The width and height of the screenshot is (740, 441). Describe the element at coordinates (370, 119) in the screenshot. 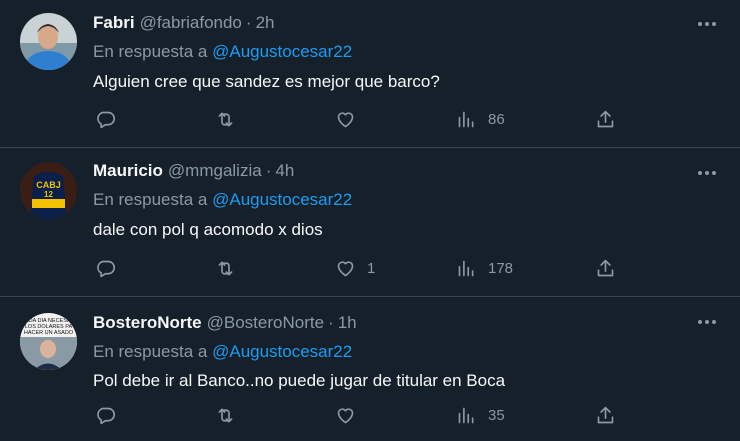

I see `tweet-actions: 86` at that location.